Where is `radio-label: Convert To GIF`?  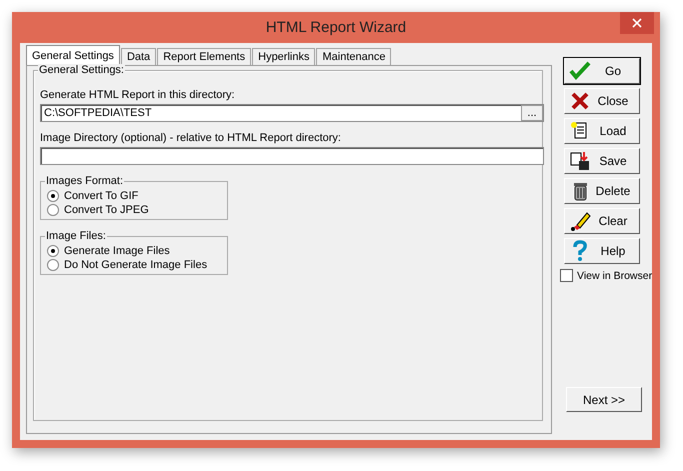 radio-label: Convert To GIF is located at coordinates (101, 196).